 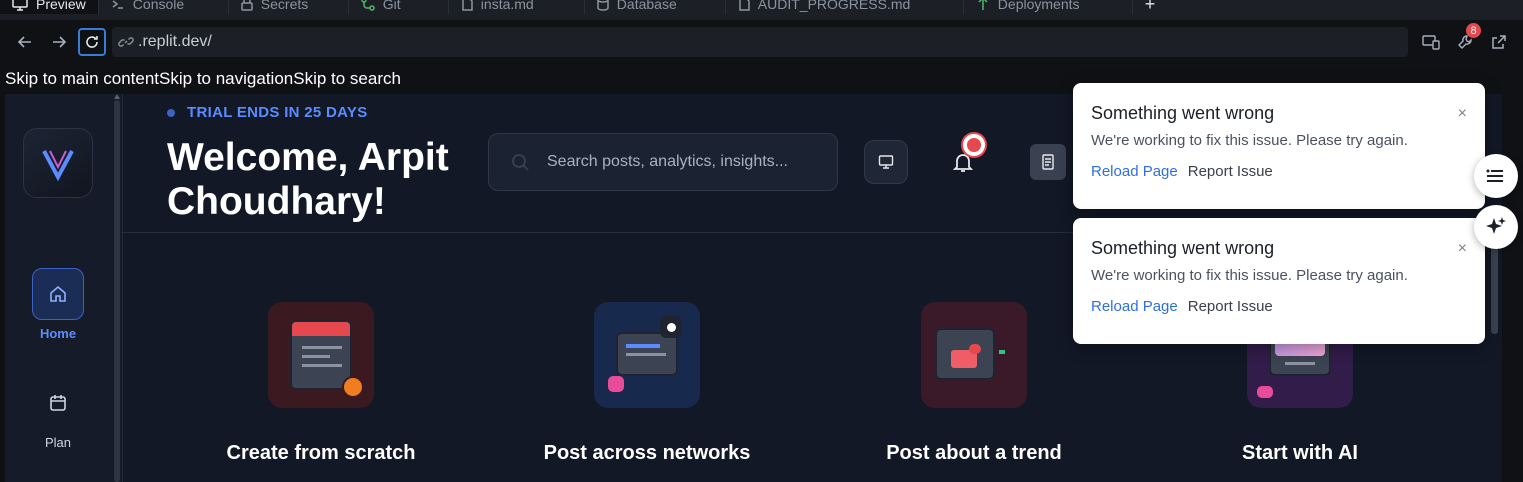 What do you see at coordinates (974, 355) in the screenshot?
I see `trend-illustration-icon` at bounding box center [974, 355].